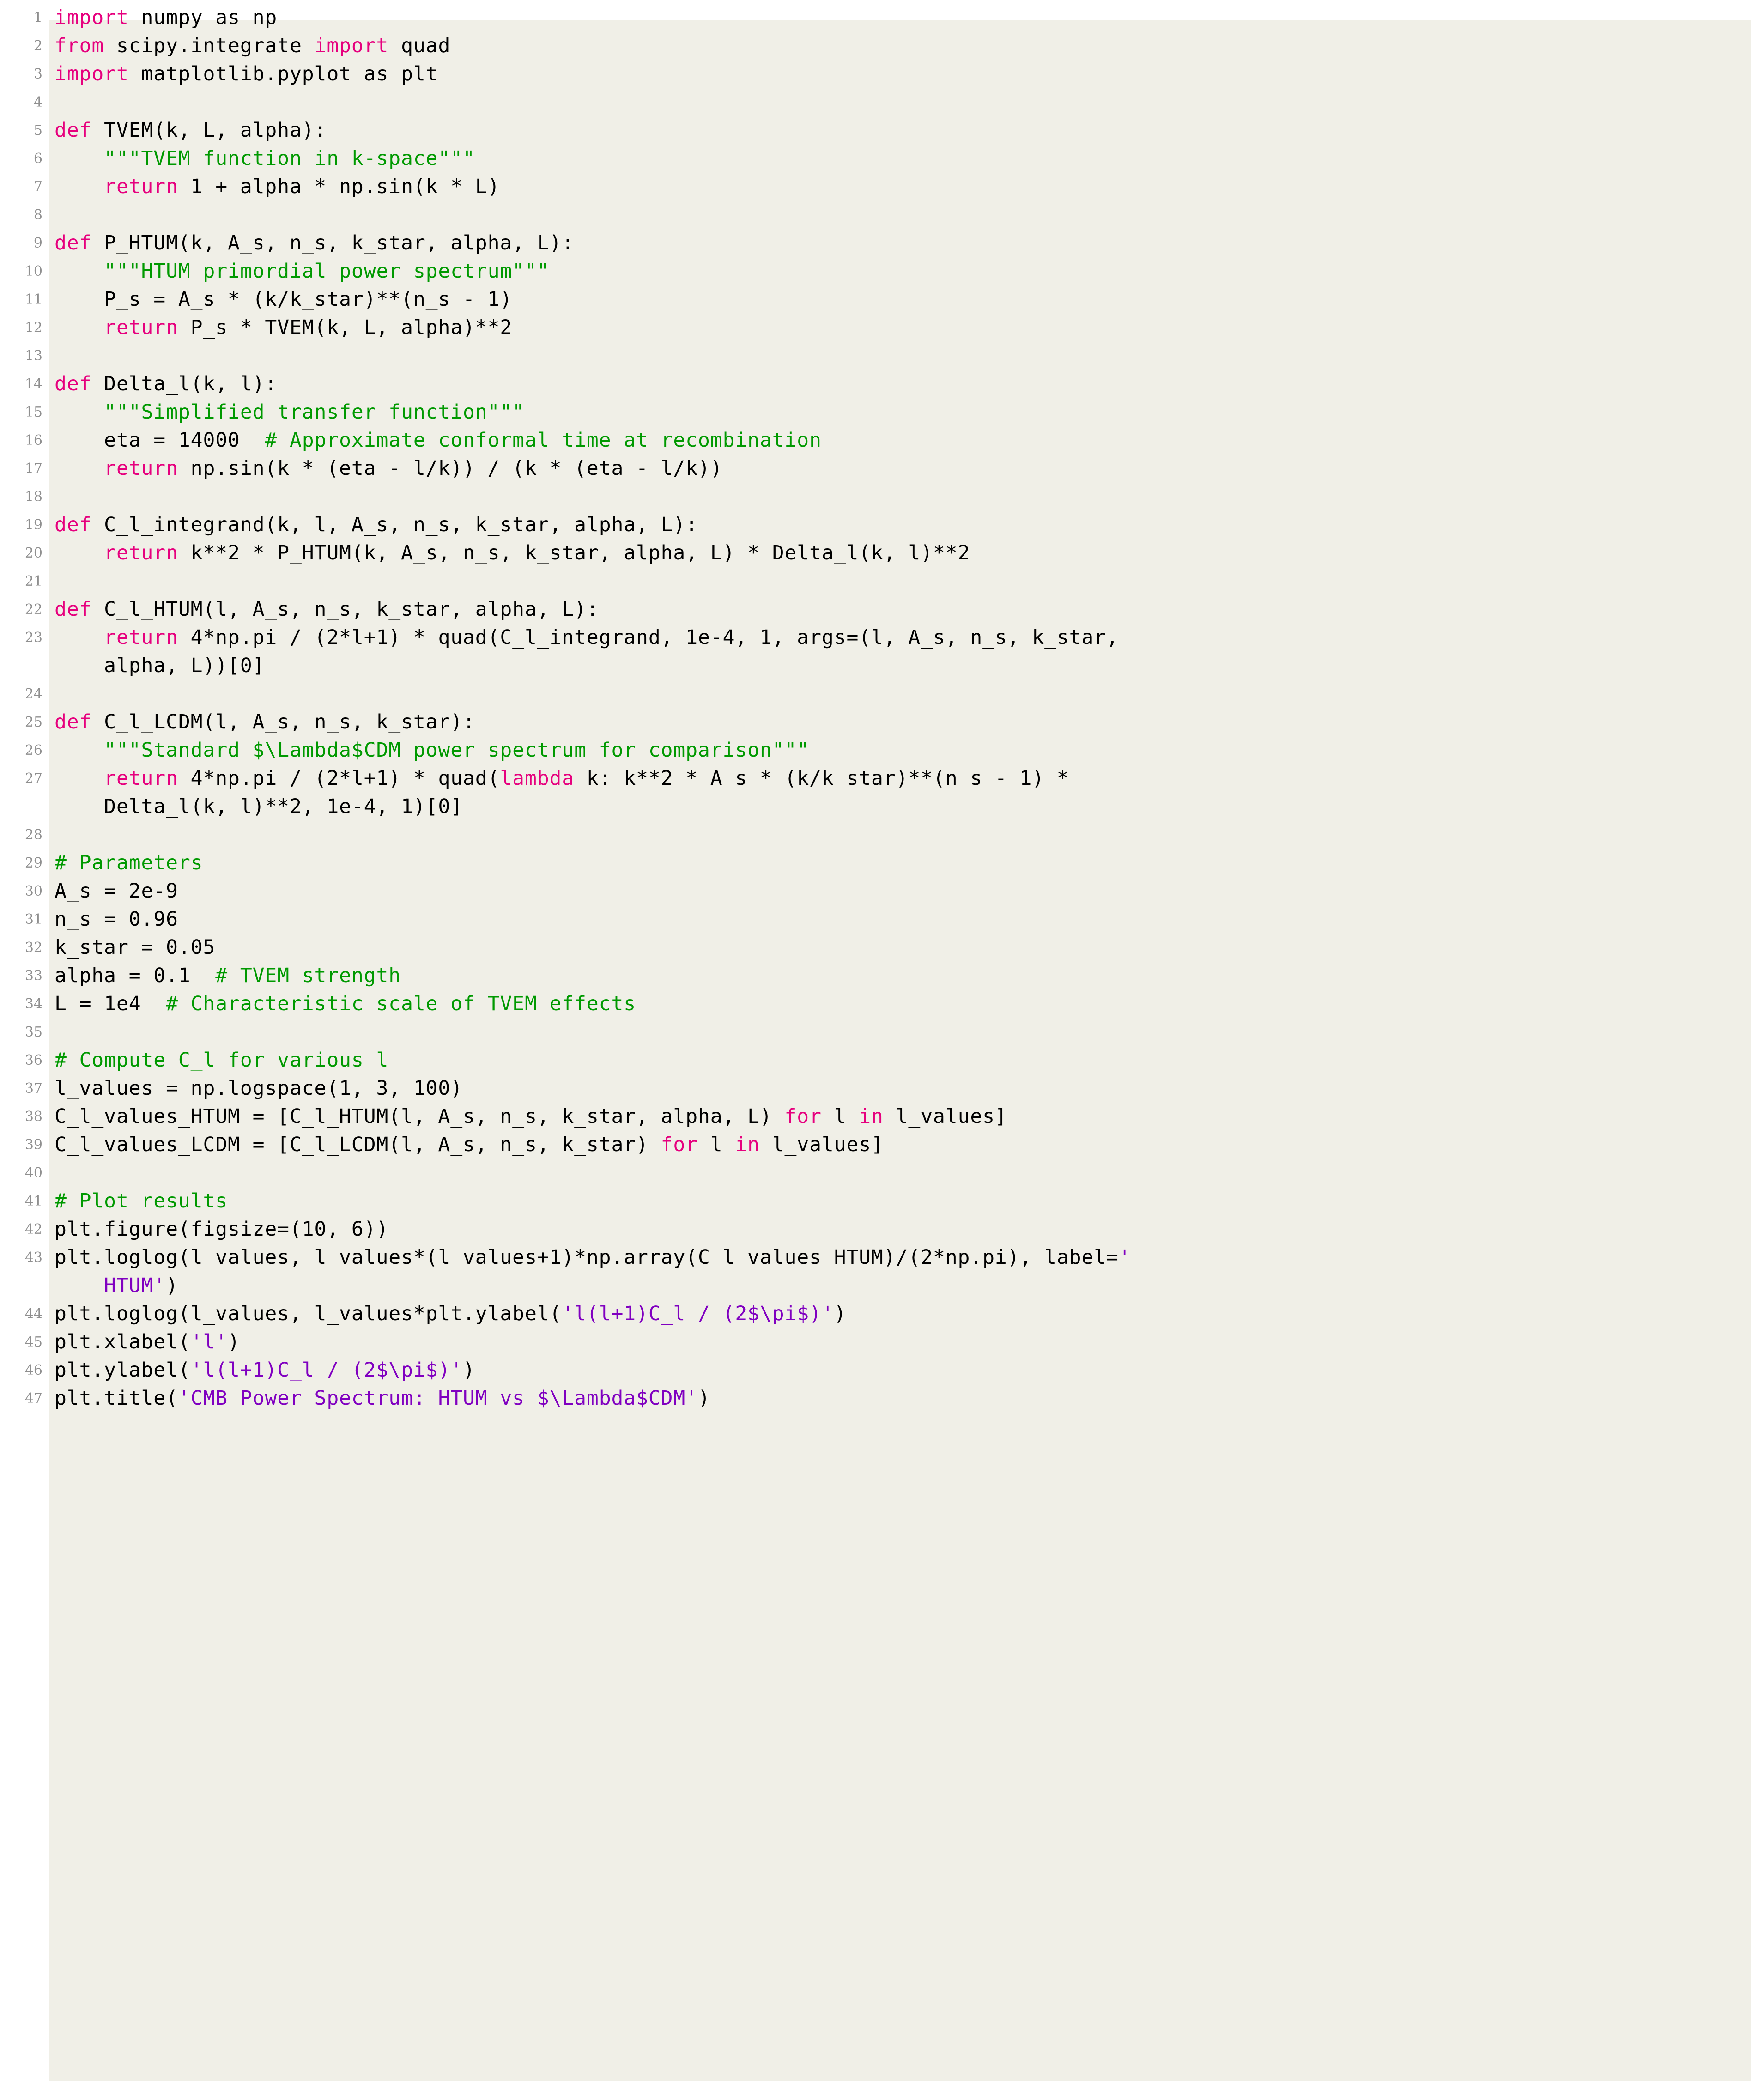 The height and width of the screenshot is (2099, 1764). Describe the element at coordinates (882, 1286) in the screenshot. I see `code-line-continuation: HTUM')` at that location.